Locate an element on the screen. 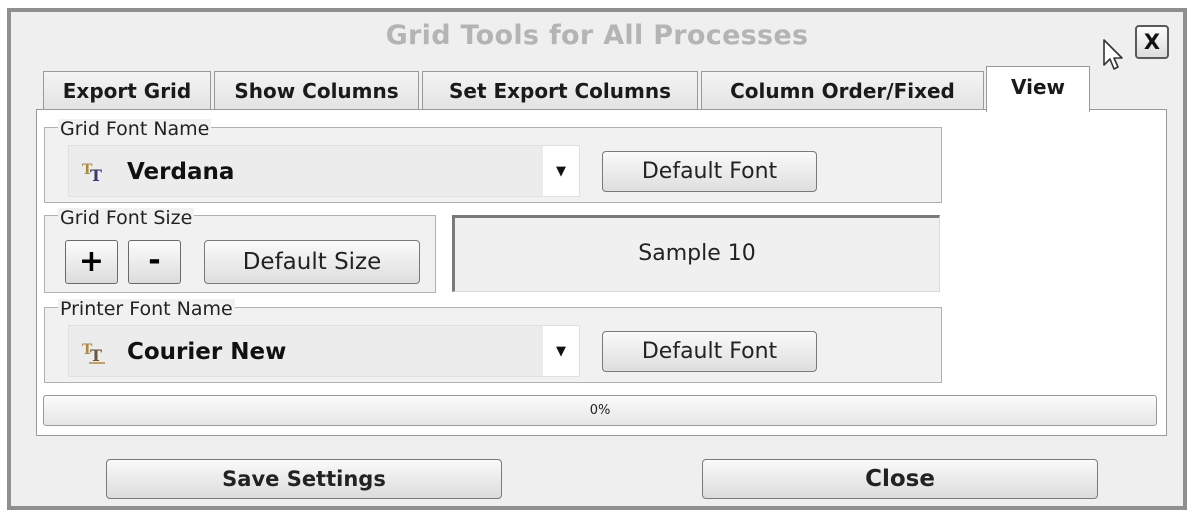 The width and height of the screenshot is (1194, 517). tab-label: Set Export Columns is located at coordinates (560, 91).